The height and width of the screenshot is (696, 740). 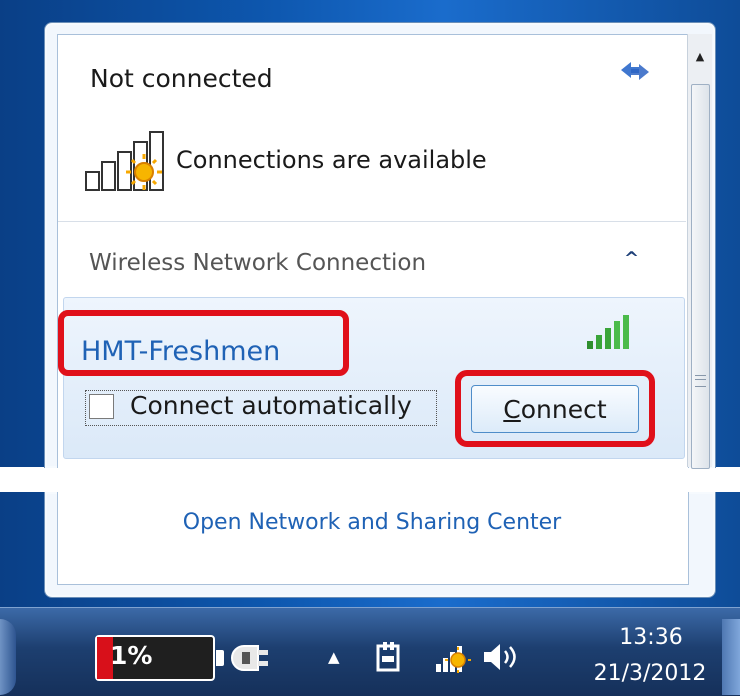 I want to click on battery-percent: 1%, so click(x=131, y=655).